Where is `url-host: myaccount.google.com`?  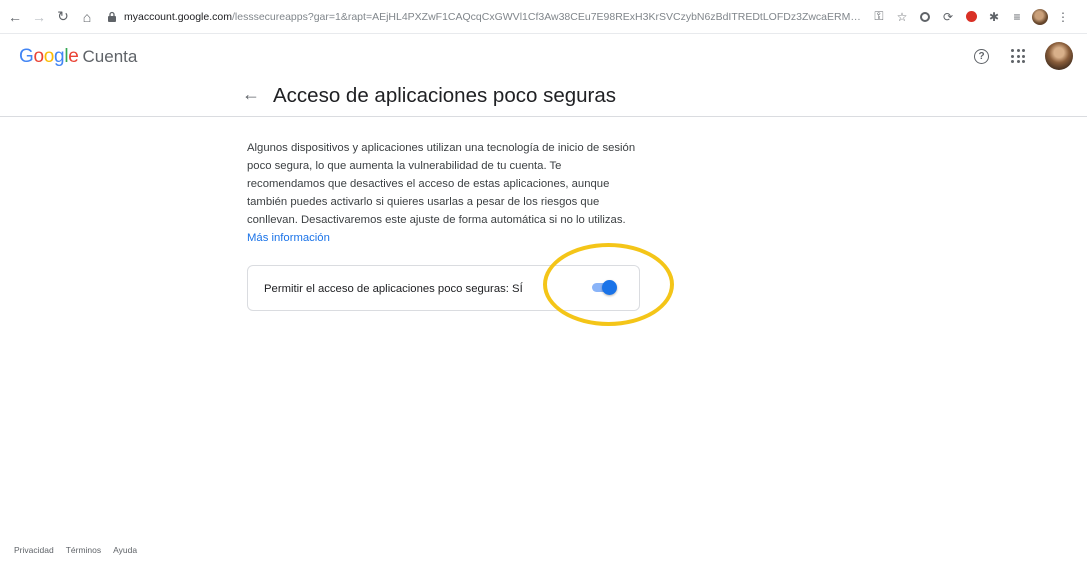 url-host: myaccount.google.com is located at coordinates (178, 16).